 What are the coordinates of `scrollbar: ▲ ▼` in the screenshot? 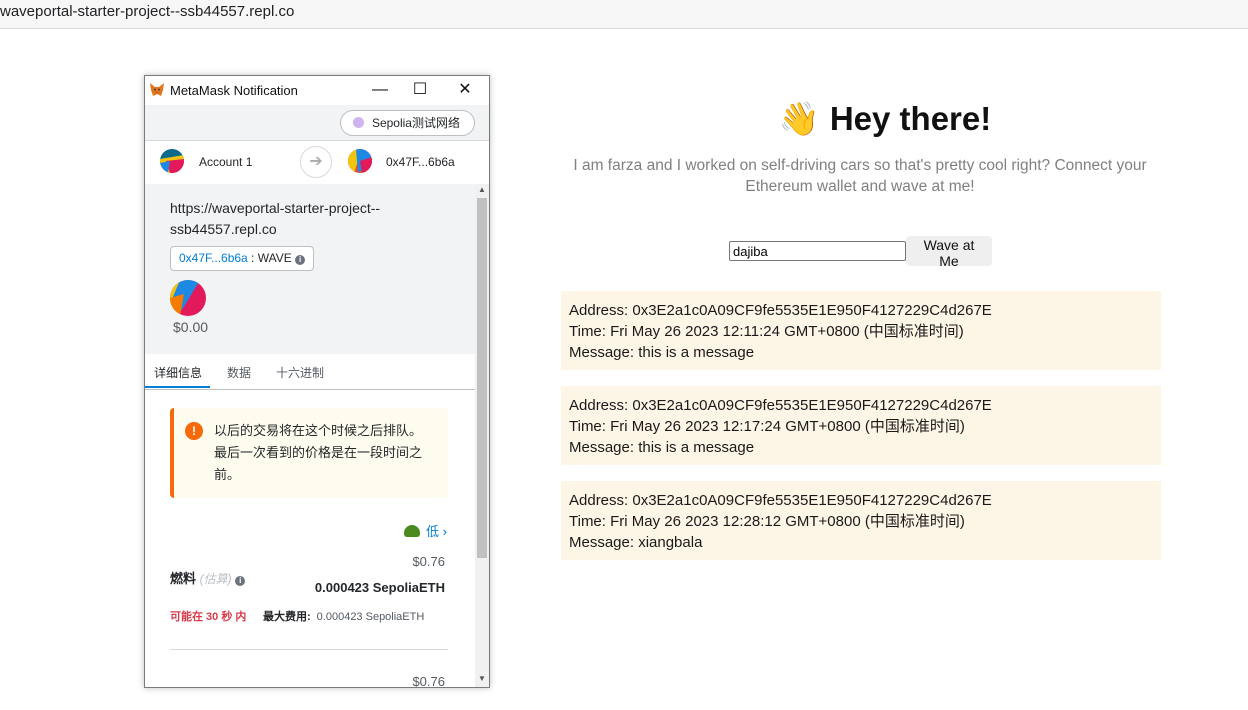 It's located at (482, 435).